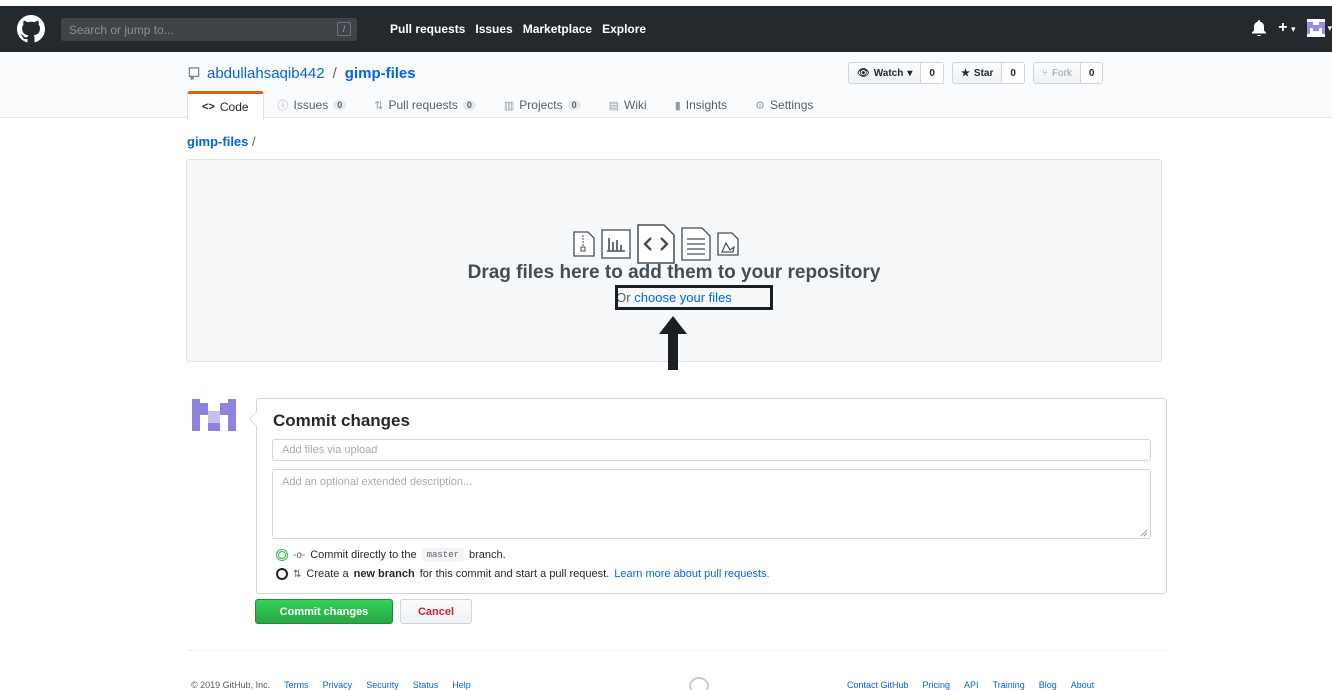 Image resolution: width=1332 pixels, height=690 pixels. What do you see at coordinates (382, 685) in the screenshot?
I see `footer-link-security: Security` at bounding box center [382, 685].